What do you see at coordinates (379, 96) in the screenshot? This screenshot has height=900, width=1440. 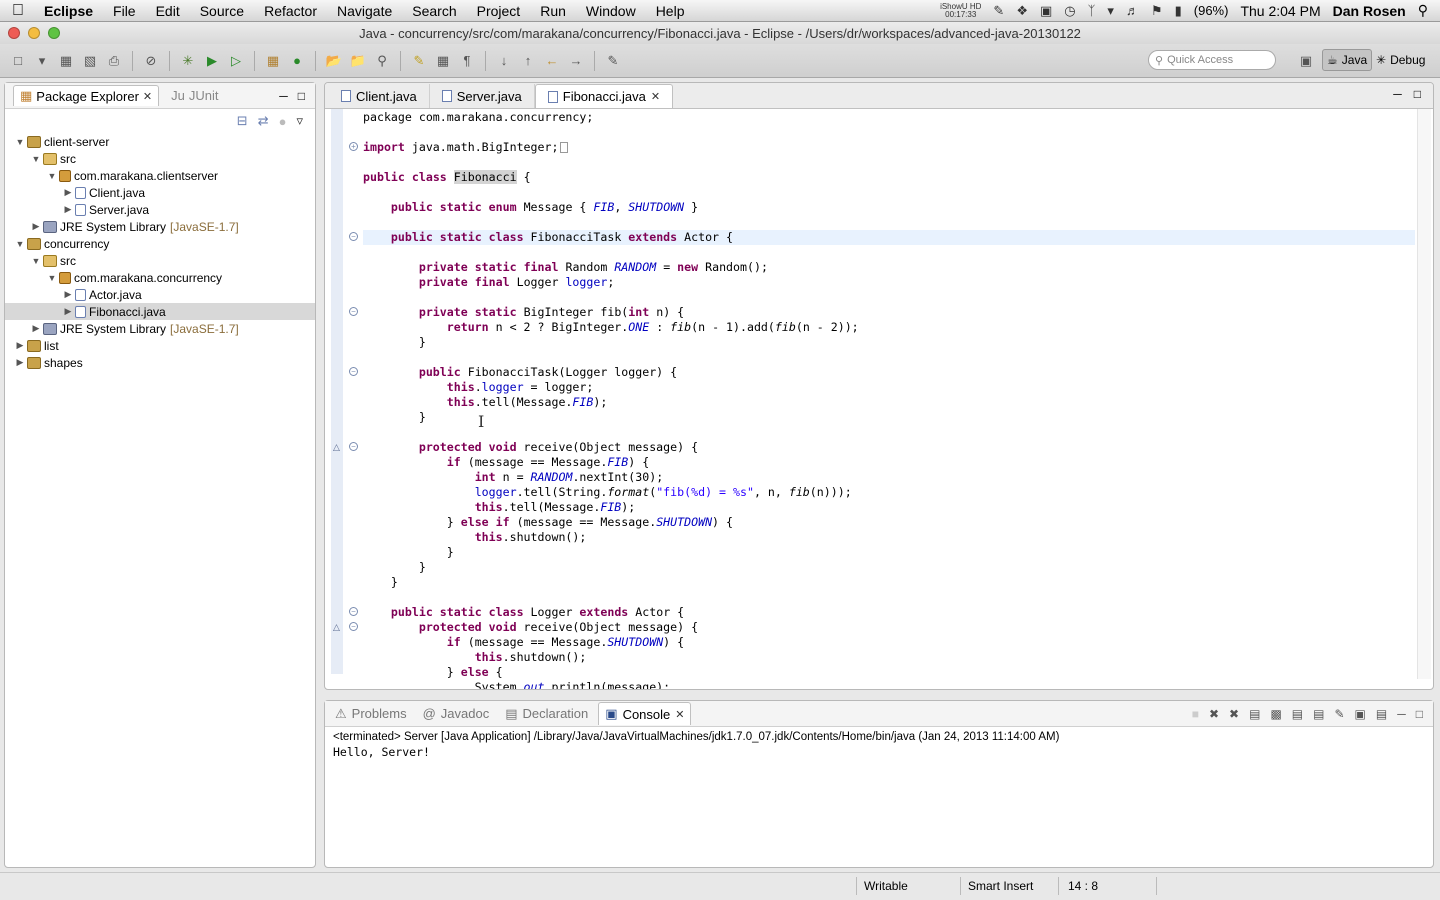 I see `editor-tab-client: Client.java` at bounding box center [379, 96].